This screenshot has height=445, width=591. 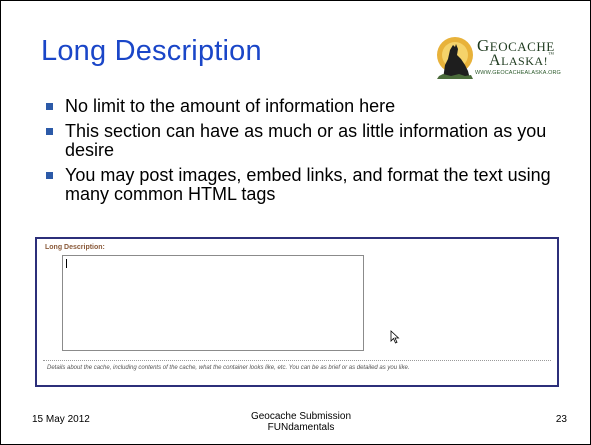 I want to click on slide-title: Long Description, so click(x=151, y=51).